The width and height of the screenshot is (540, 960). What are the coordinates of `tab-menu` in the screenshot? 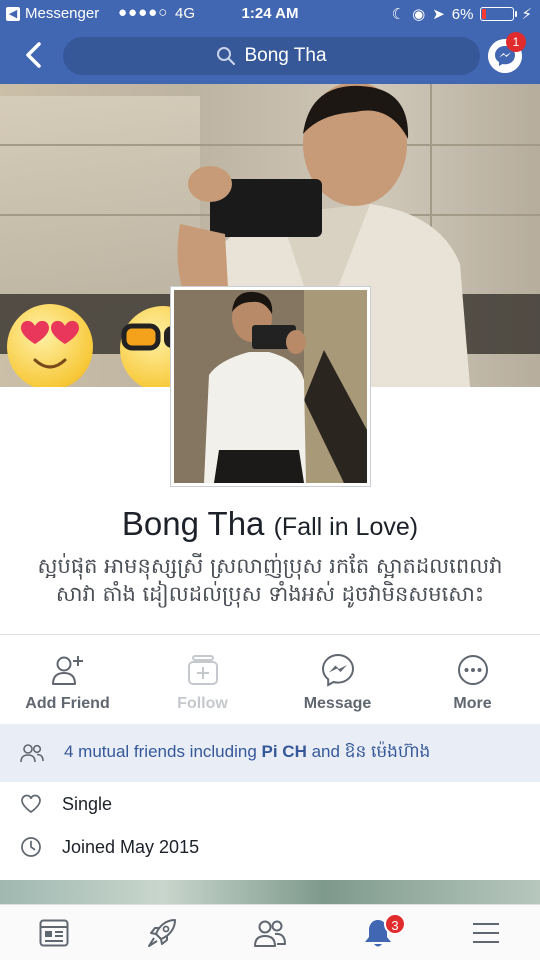 It's located at (486, 932).